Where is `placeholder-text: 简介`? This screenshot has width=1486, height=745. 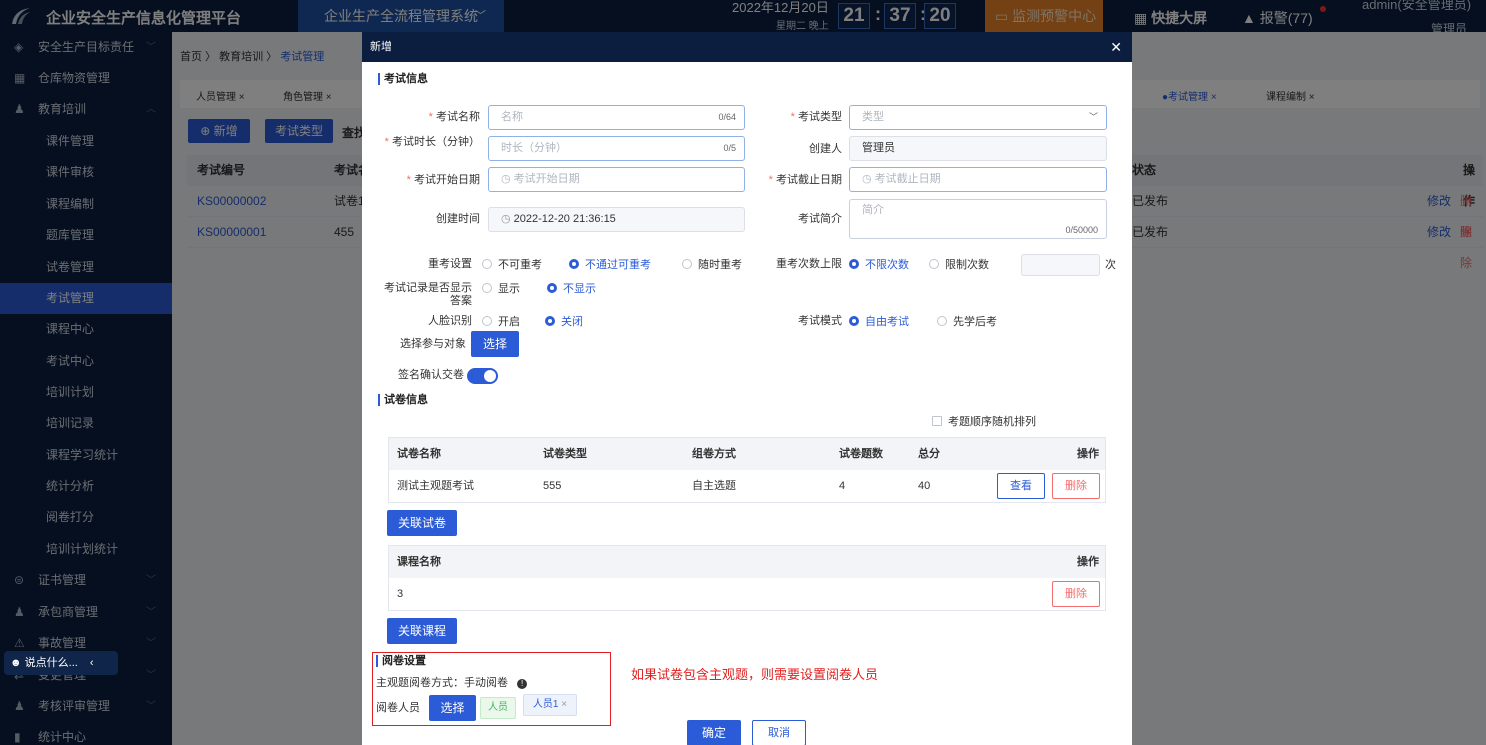 placeholder-text: 简介 is located at coordinates (873, 210).